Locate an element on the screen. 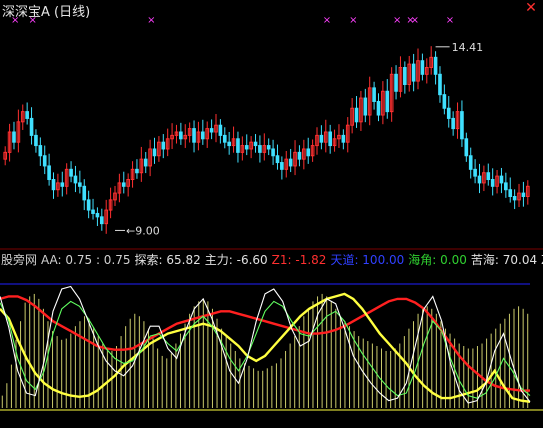 This screenshot has height=428, width=543. indicator-value-5: 天道: 100.00 is located at coordinates (367, 260).